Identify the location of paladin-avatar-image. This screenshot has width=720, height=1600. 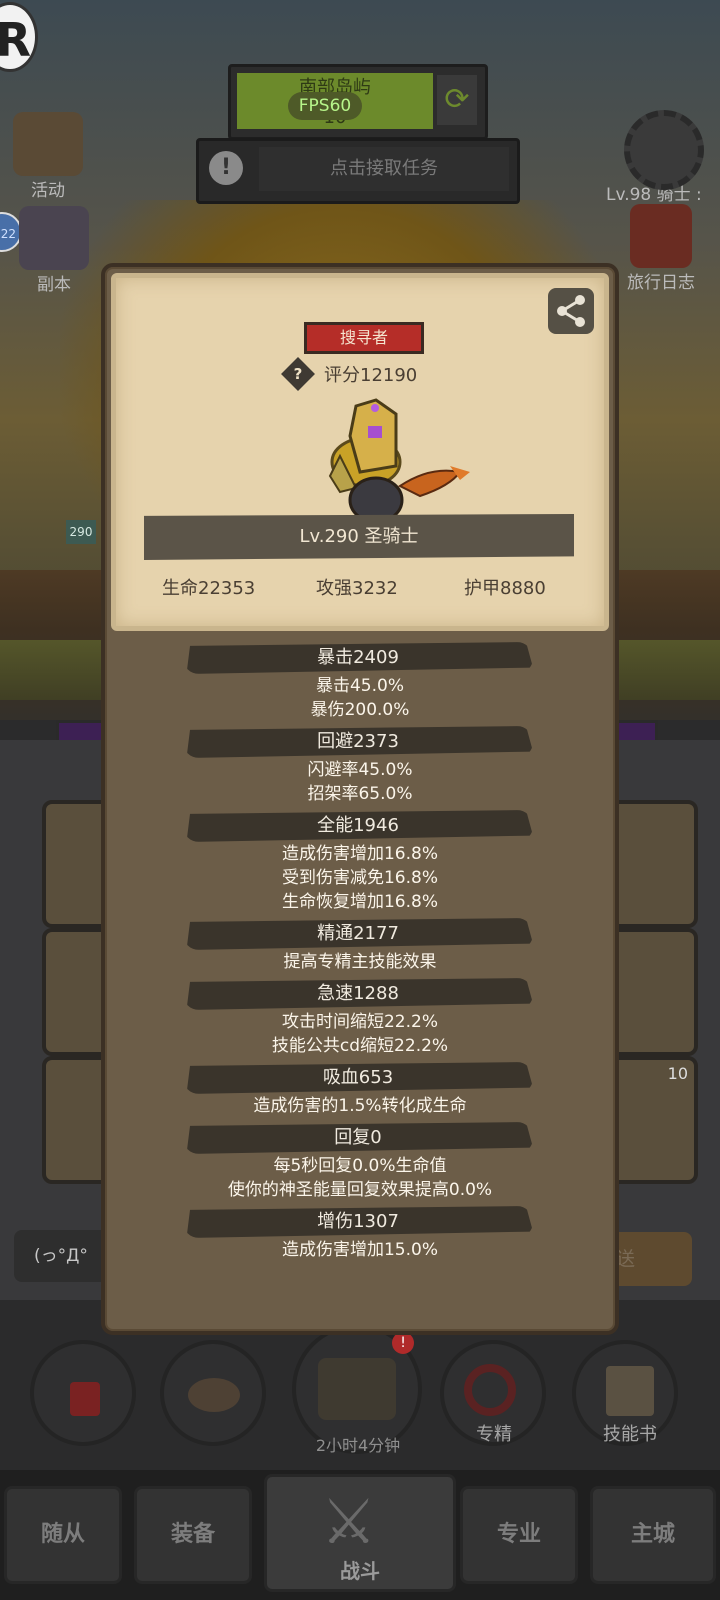
(399, 461).